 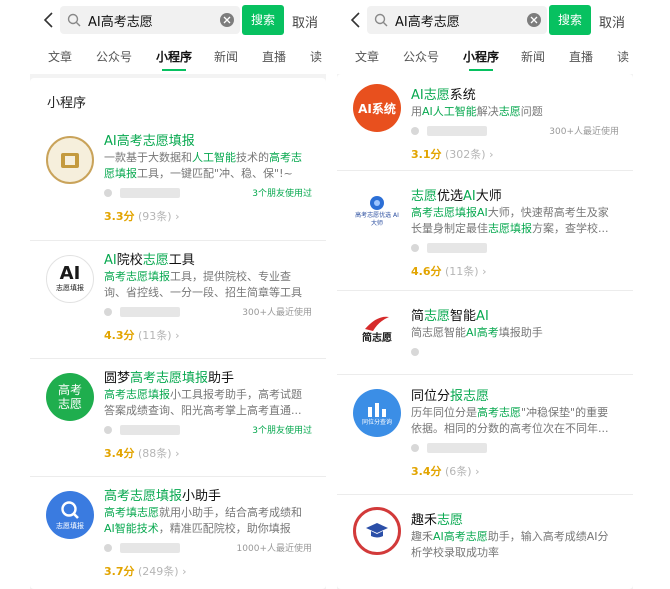 I want to click on section-label: 小程序, so click(x=67, y=103).